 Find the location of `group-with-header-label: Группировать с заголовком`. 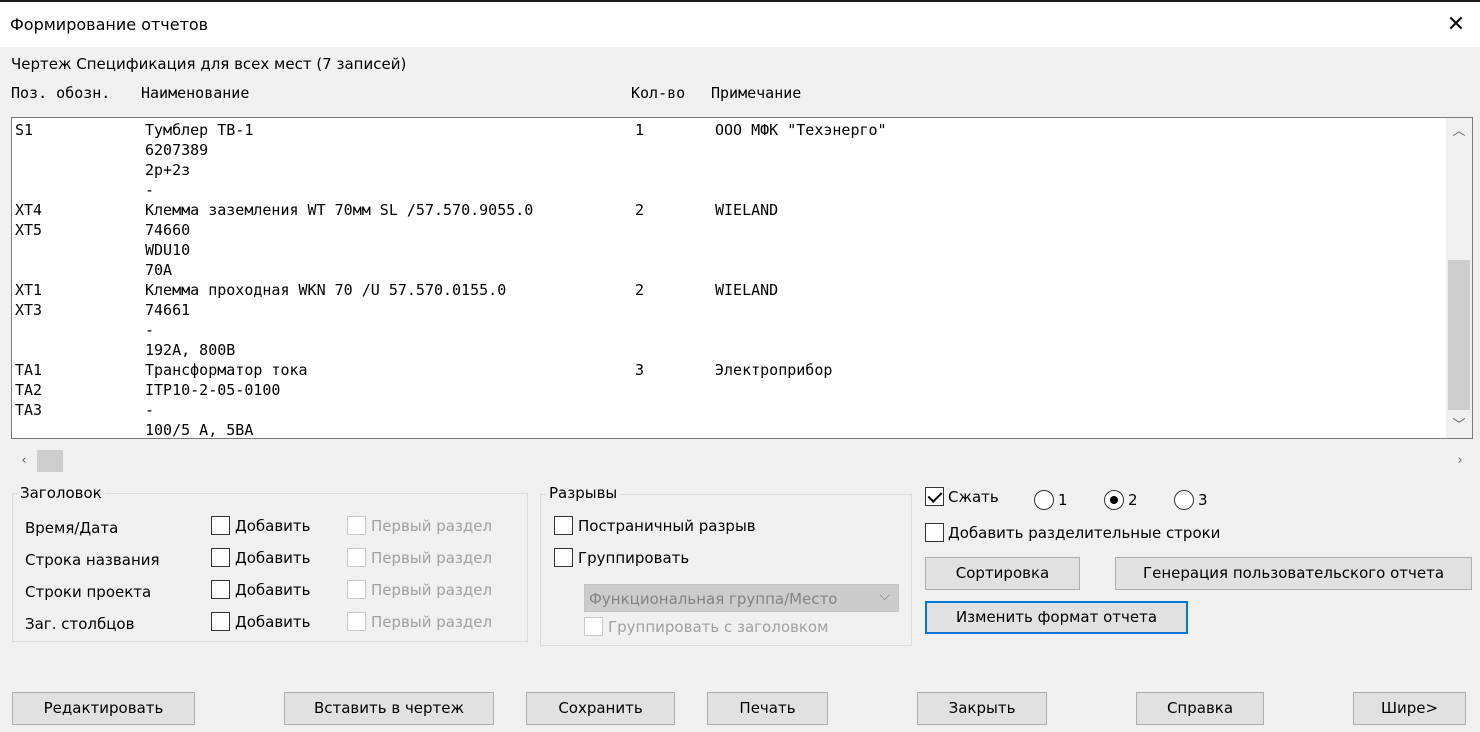

group-with-header-label: Группировать с заголовком is located at coordinates (718, 627).